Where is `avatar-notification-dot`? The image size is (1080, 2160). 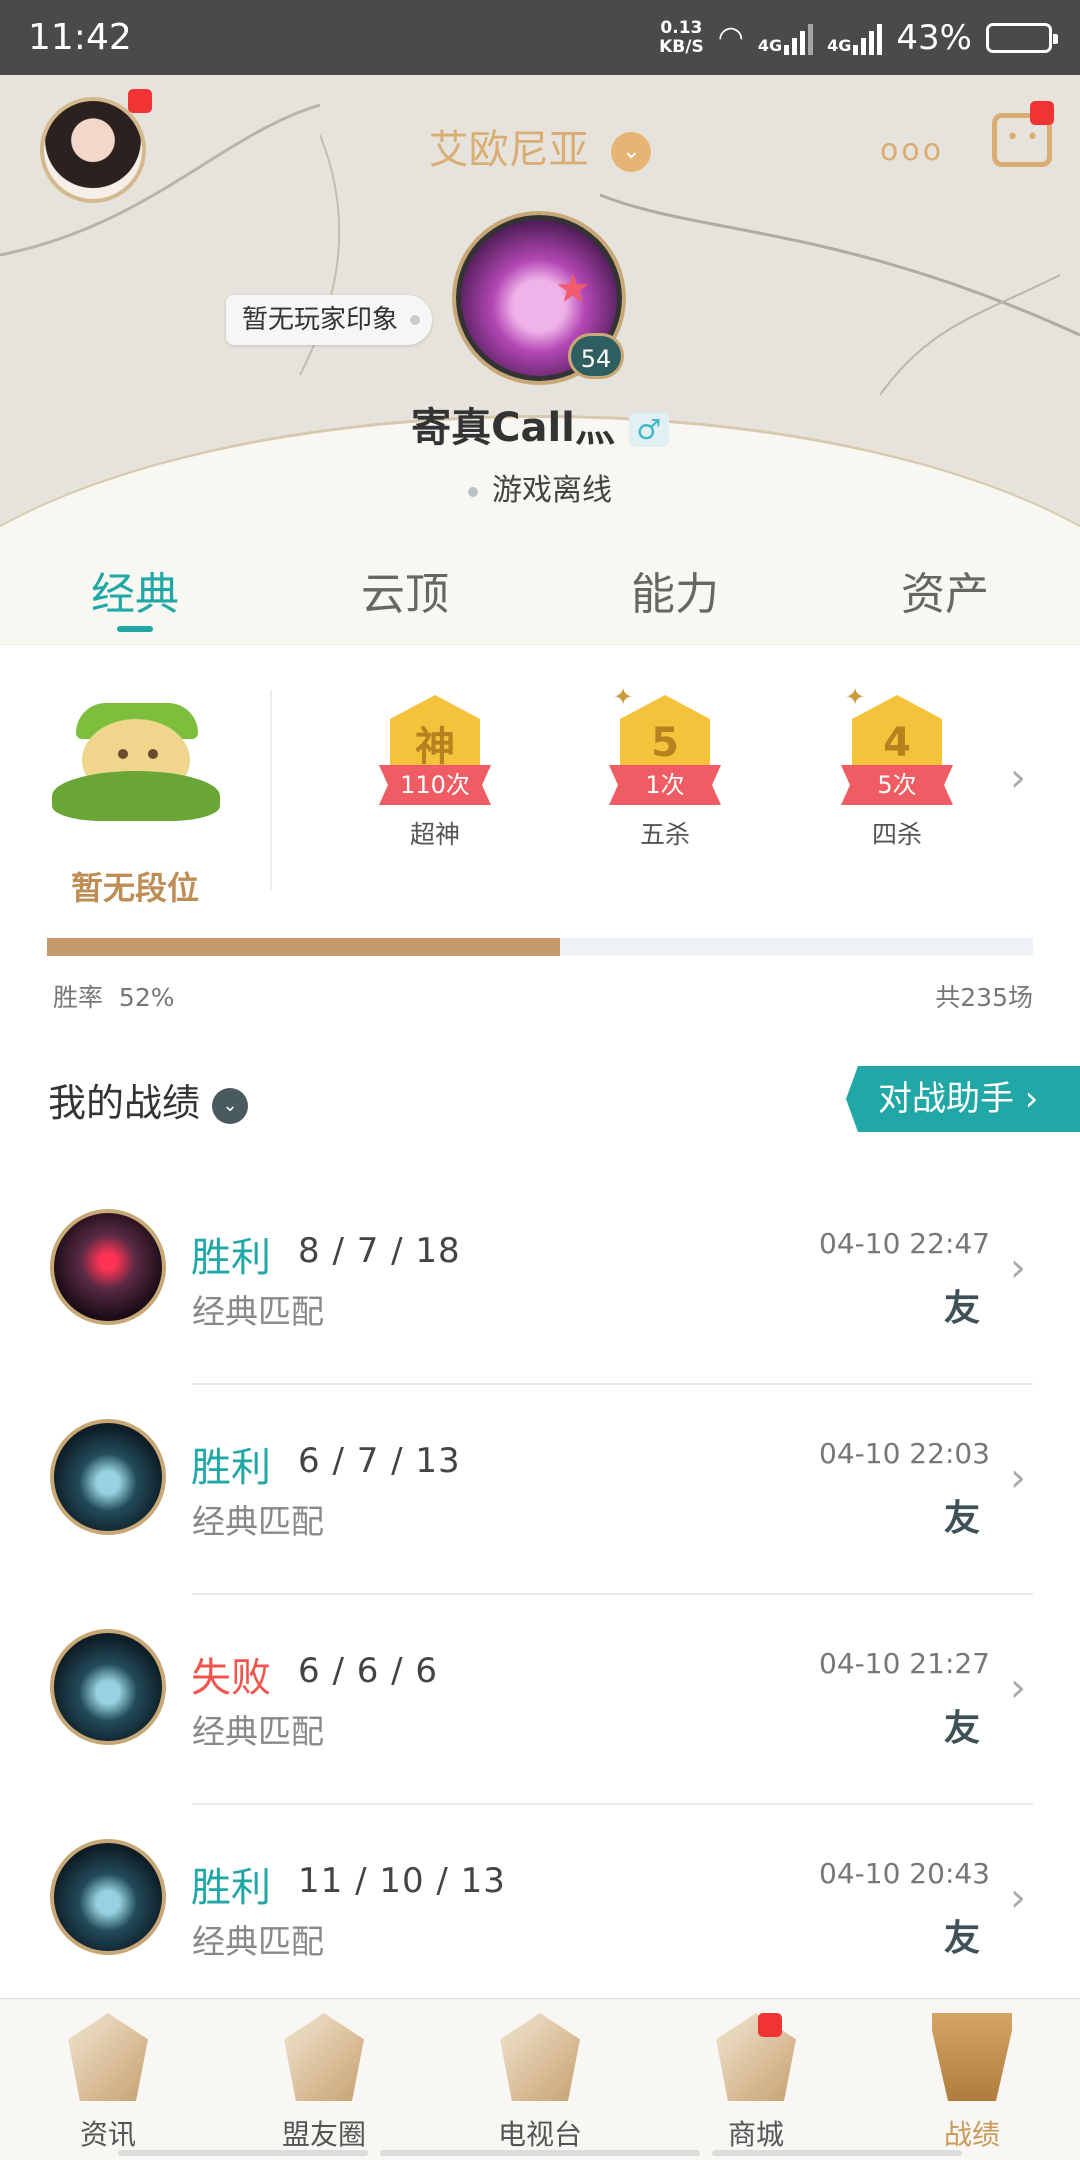
avatar-notification-dot is located at coordinates (140, 101).